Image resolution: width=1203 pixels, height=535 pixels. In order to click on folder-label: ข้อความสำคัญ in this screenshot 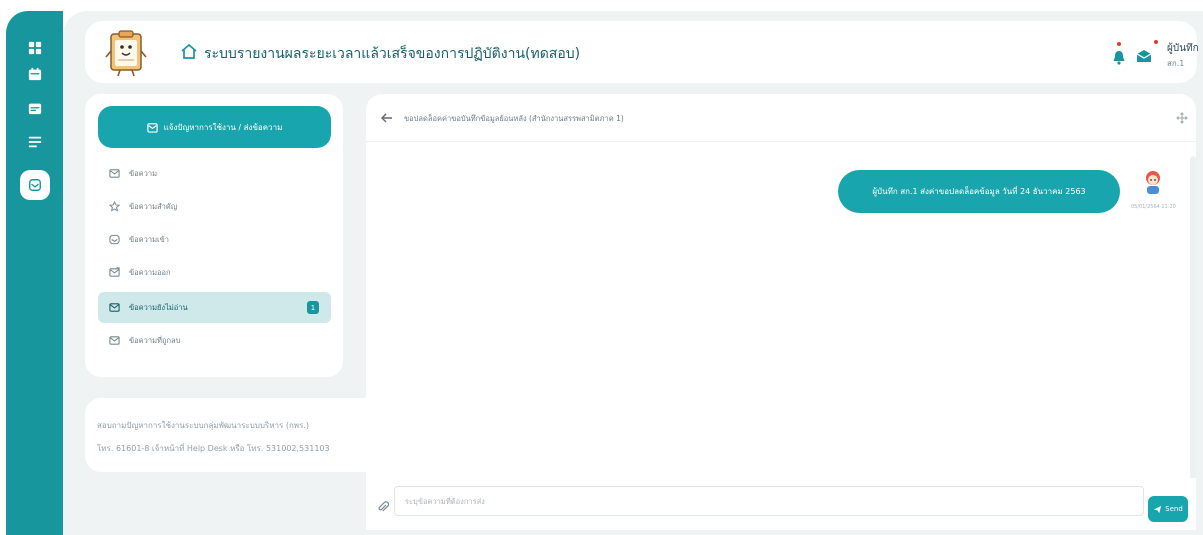, I will do `click(153, 206)`.